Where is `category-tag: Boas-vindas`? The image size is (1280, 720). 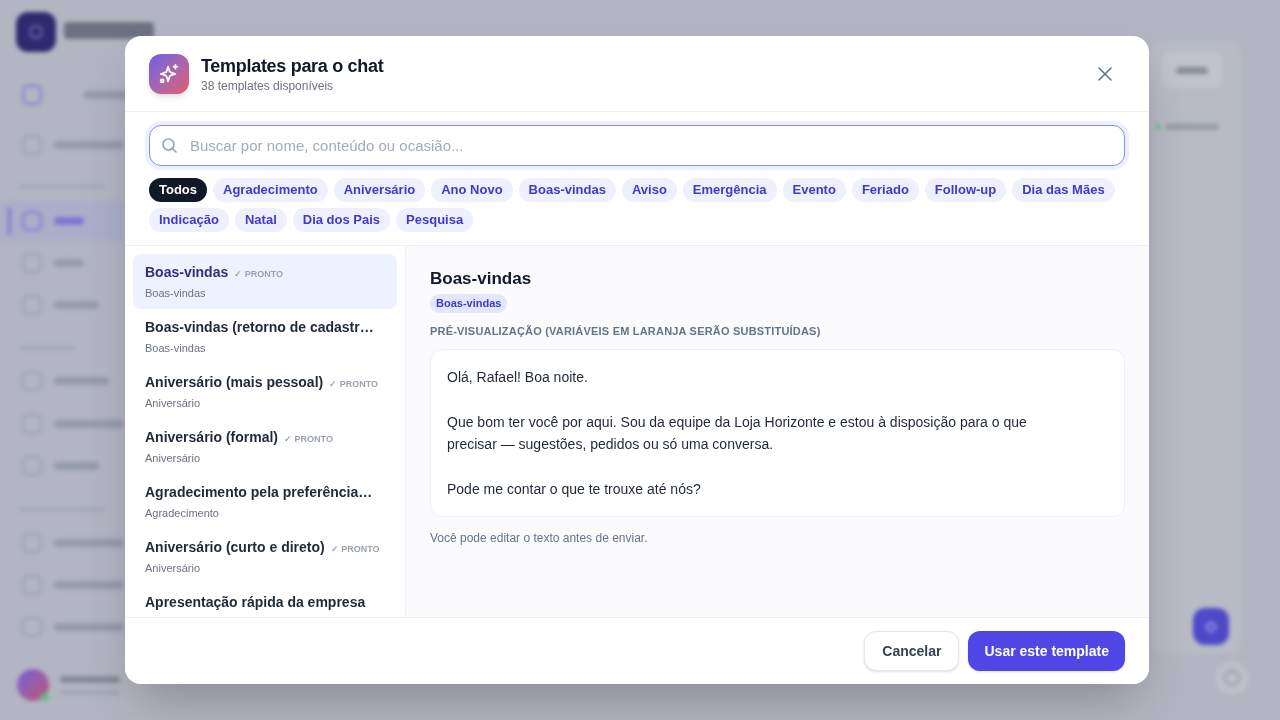 category-tag: Boas-vindas is located at coordinates (469, 303).